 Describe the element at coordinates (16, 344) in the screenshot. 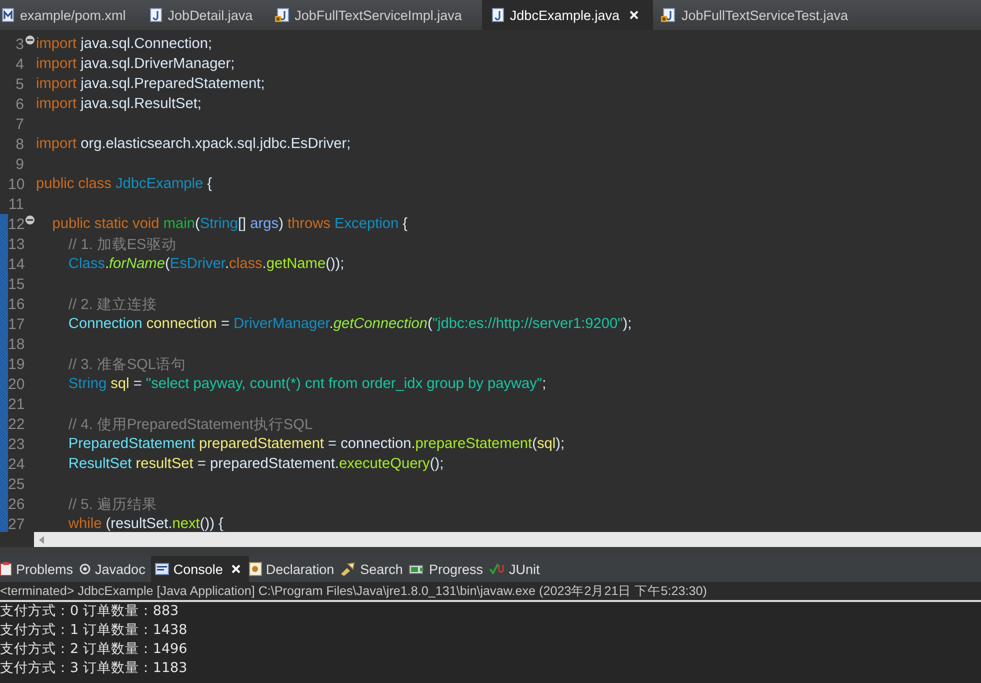

I see `line-number: 18` at that location.